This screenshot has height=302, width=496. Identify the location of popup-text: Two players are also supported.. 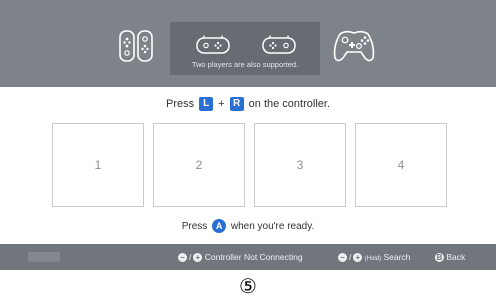
(245, 64).